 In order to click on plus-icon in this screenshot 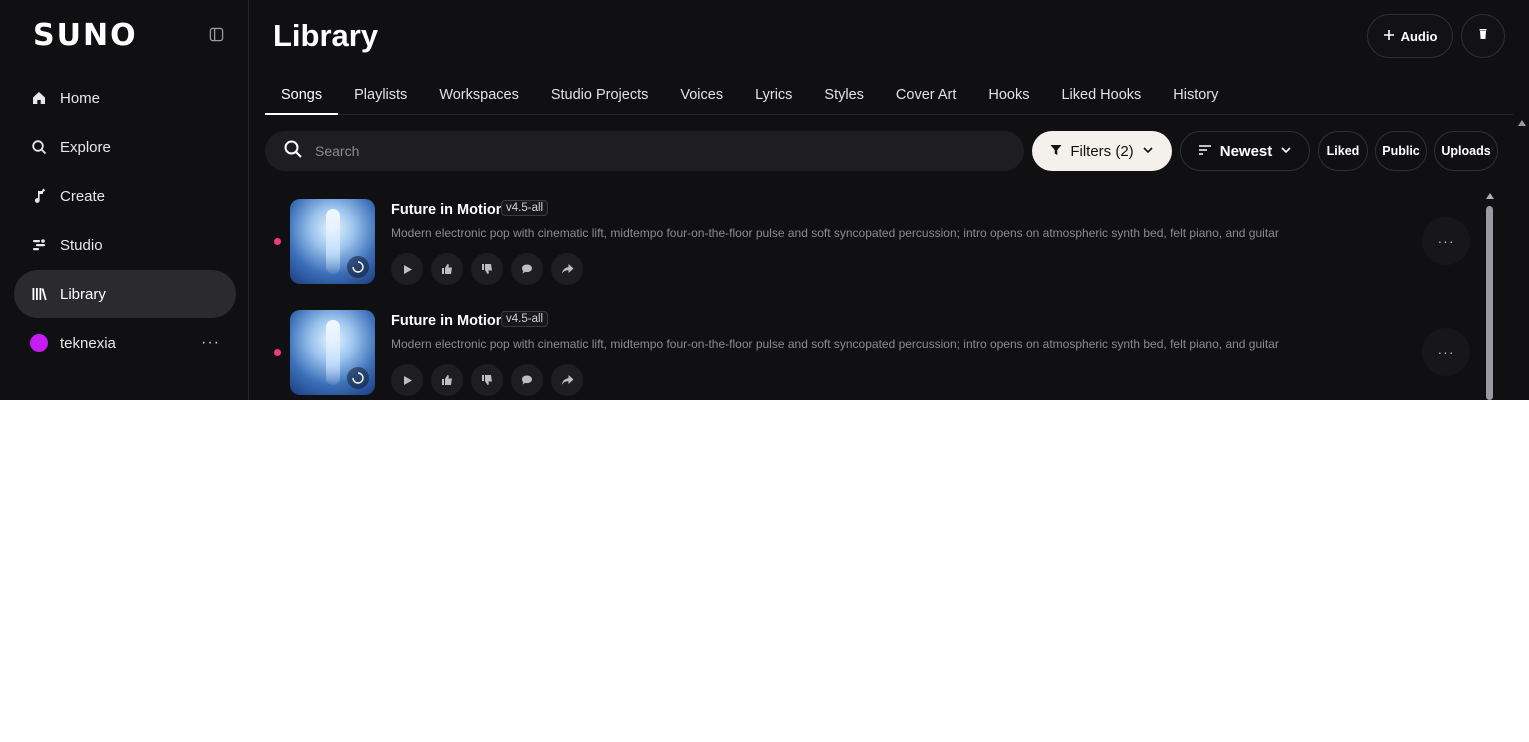, I will do `click(1389, 36)`.